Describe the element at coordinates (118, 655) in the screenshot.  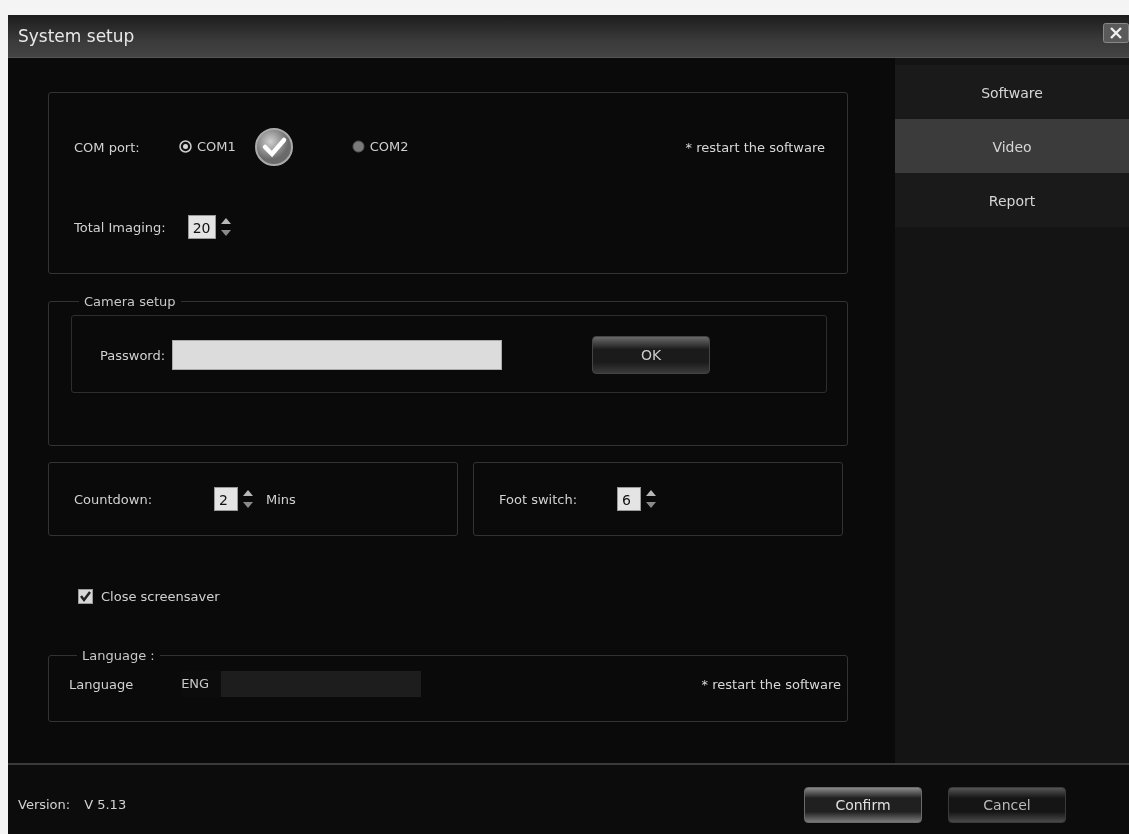
I see `group-title: Language :` at that location.